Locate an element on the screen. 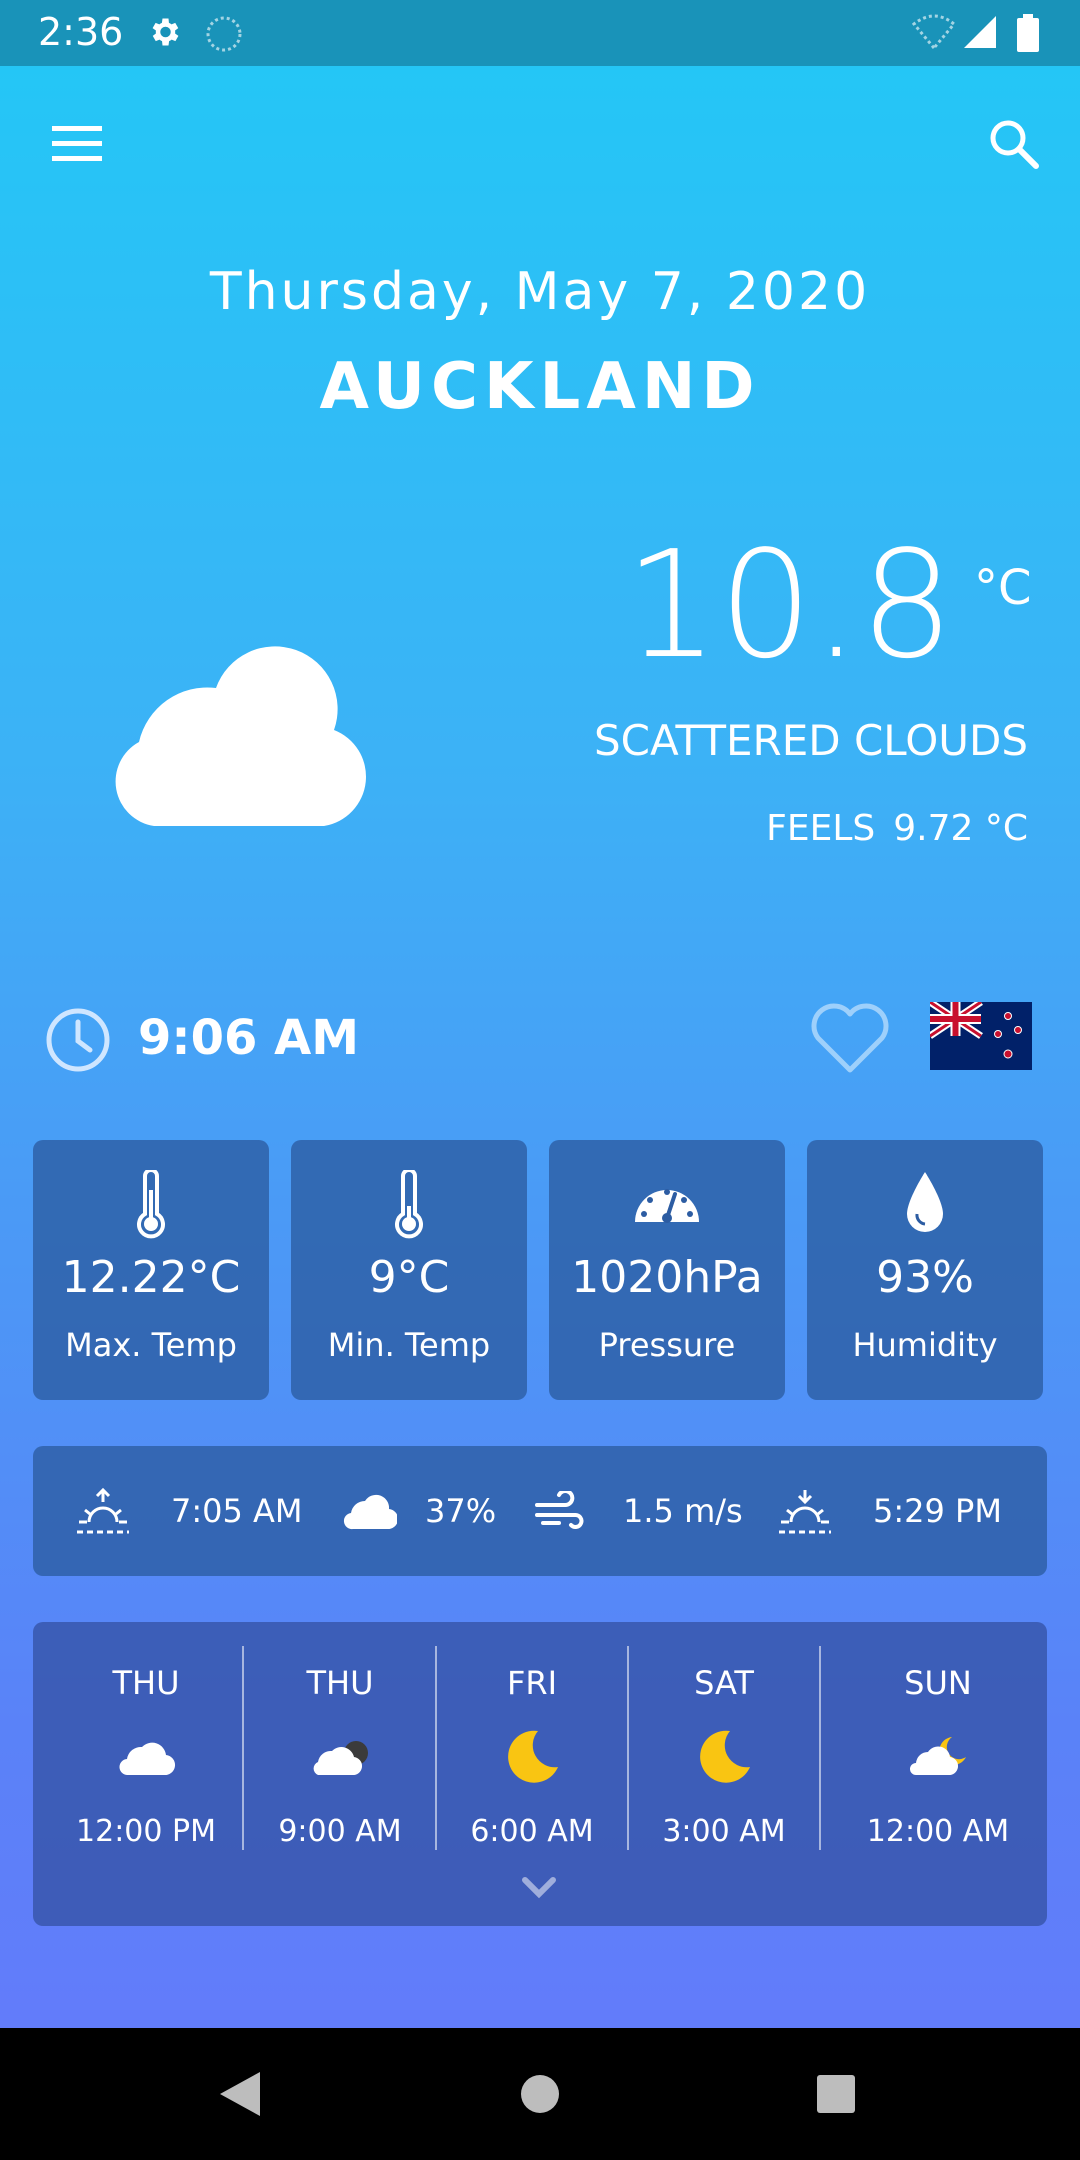 This screenshot has height=2160, width=1080. temperature-unit: °C is located at coordinates (1003, 588).